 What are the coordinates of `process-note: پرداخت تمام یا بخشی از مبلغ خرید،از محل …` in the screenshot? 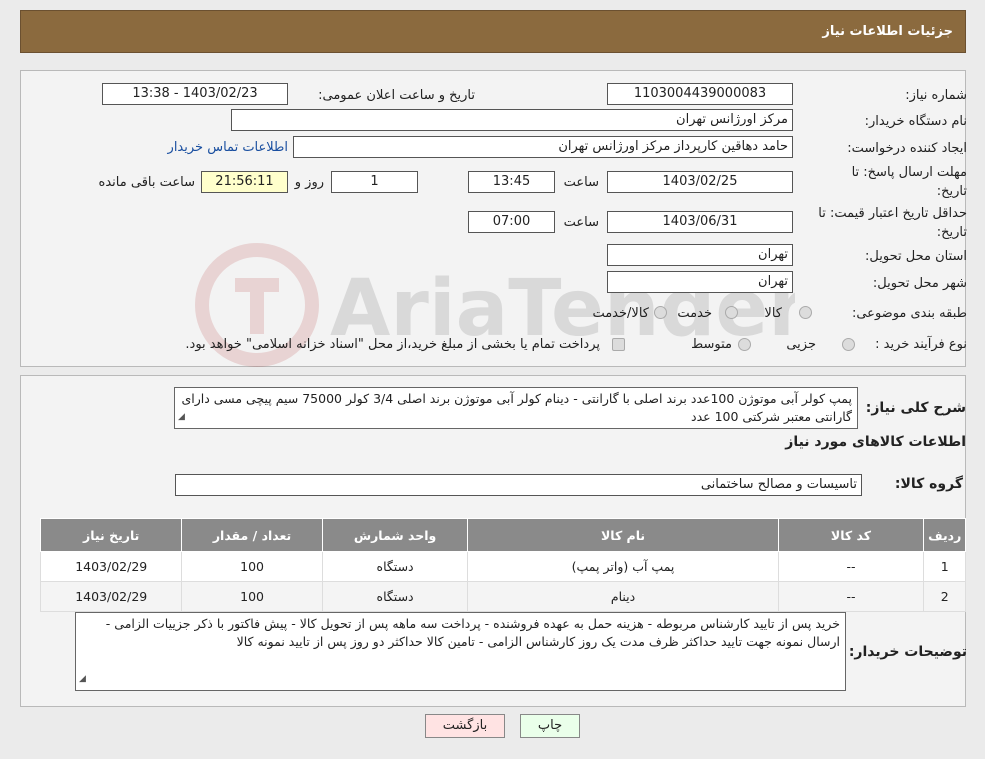 It's located at (392, 344).